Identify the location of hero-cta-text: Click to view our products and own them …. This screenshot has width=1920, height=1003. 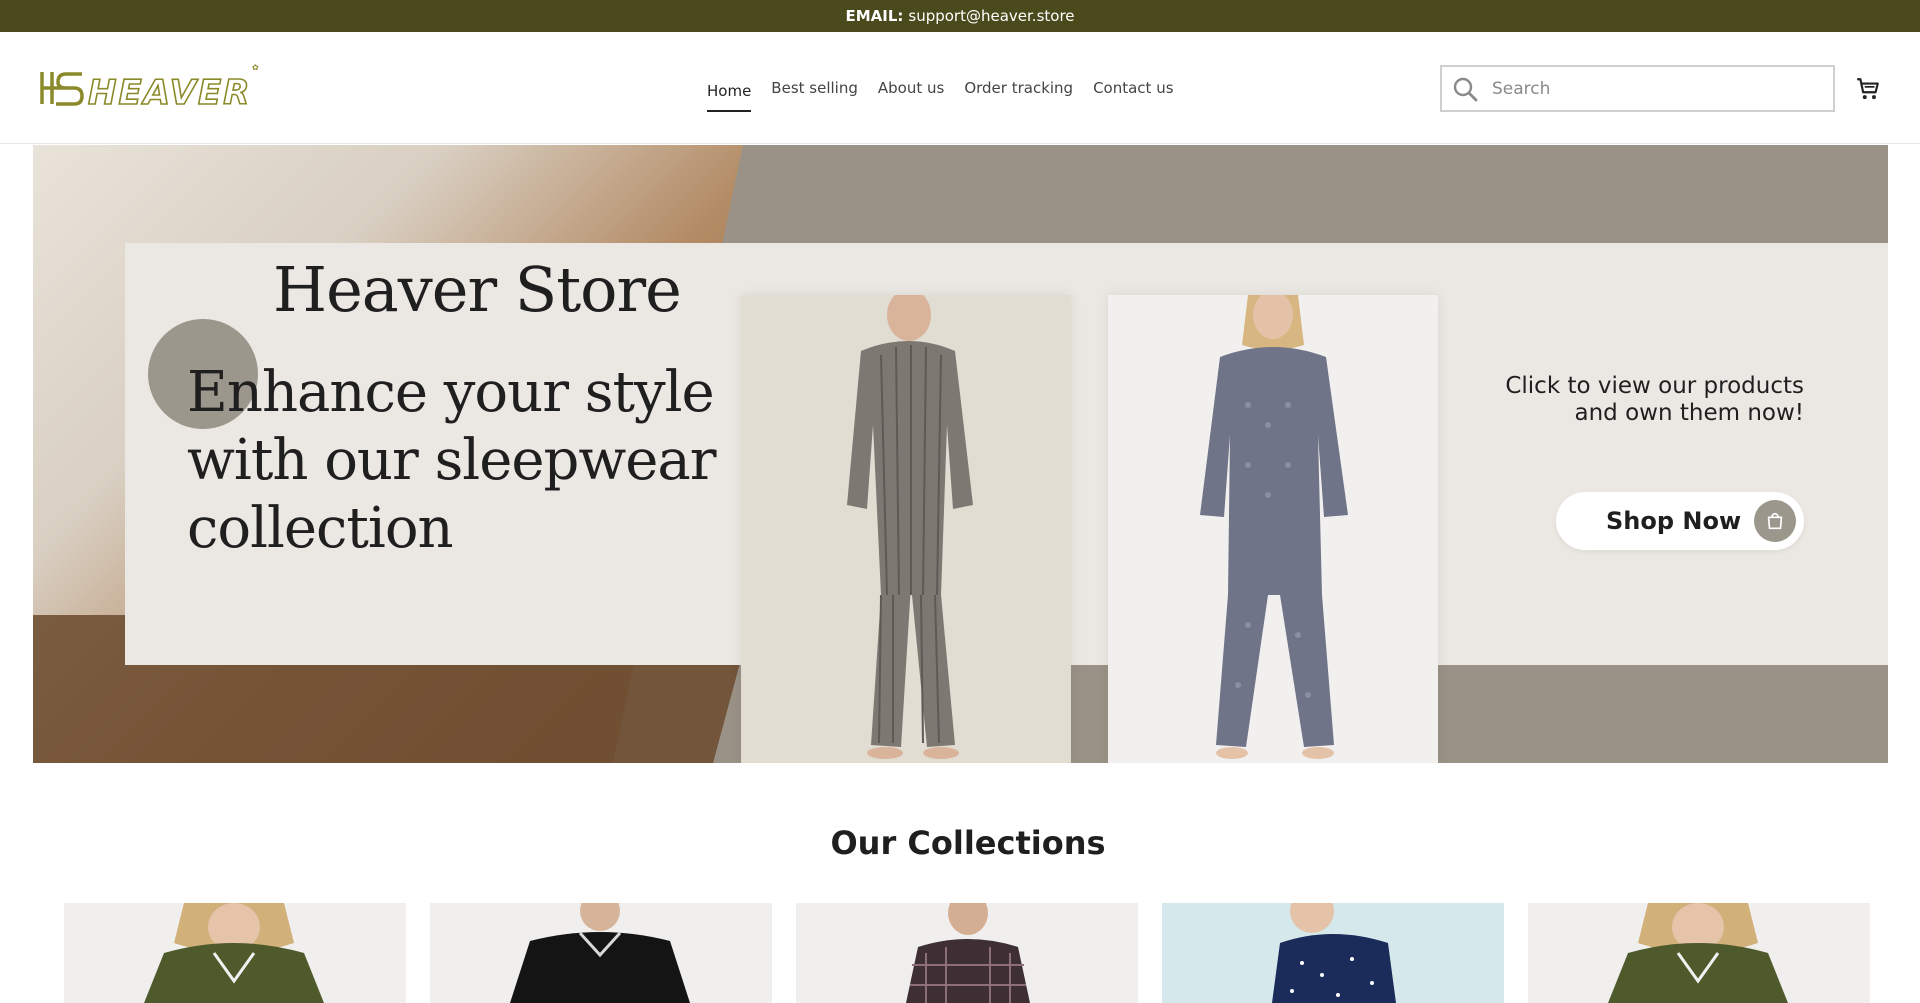
(1654, 399).